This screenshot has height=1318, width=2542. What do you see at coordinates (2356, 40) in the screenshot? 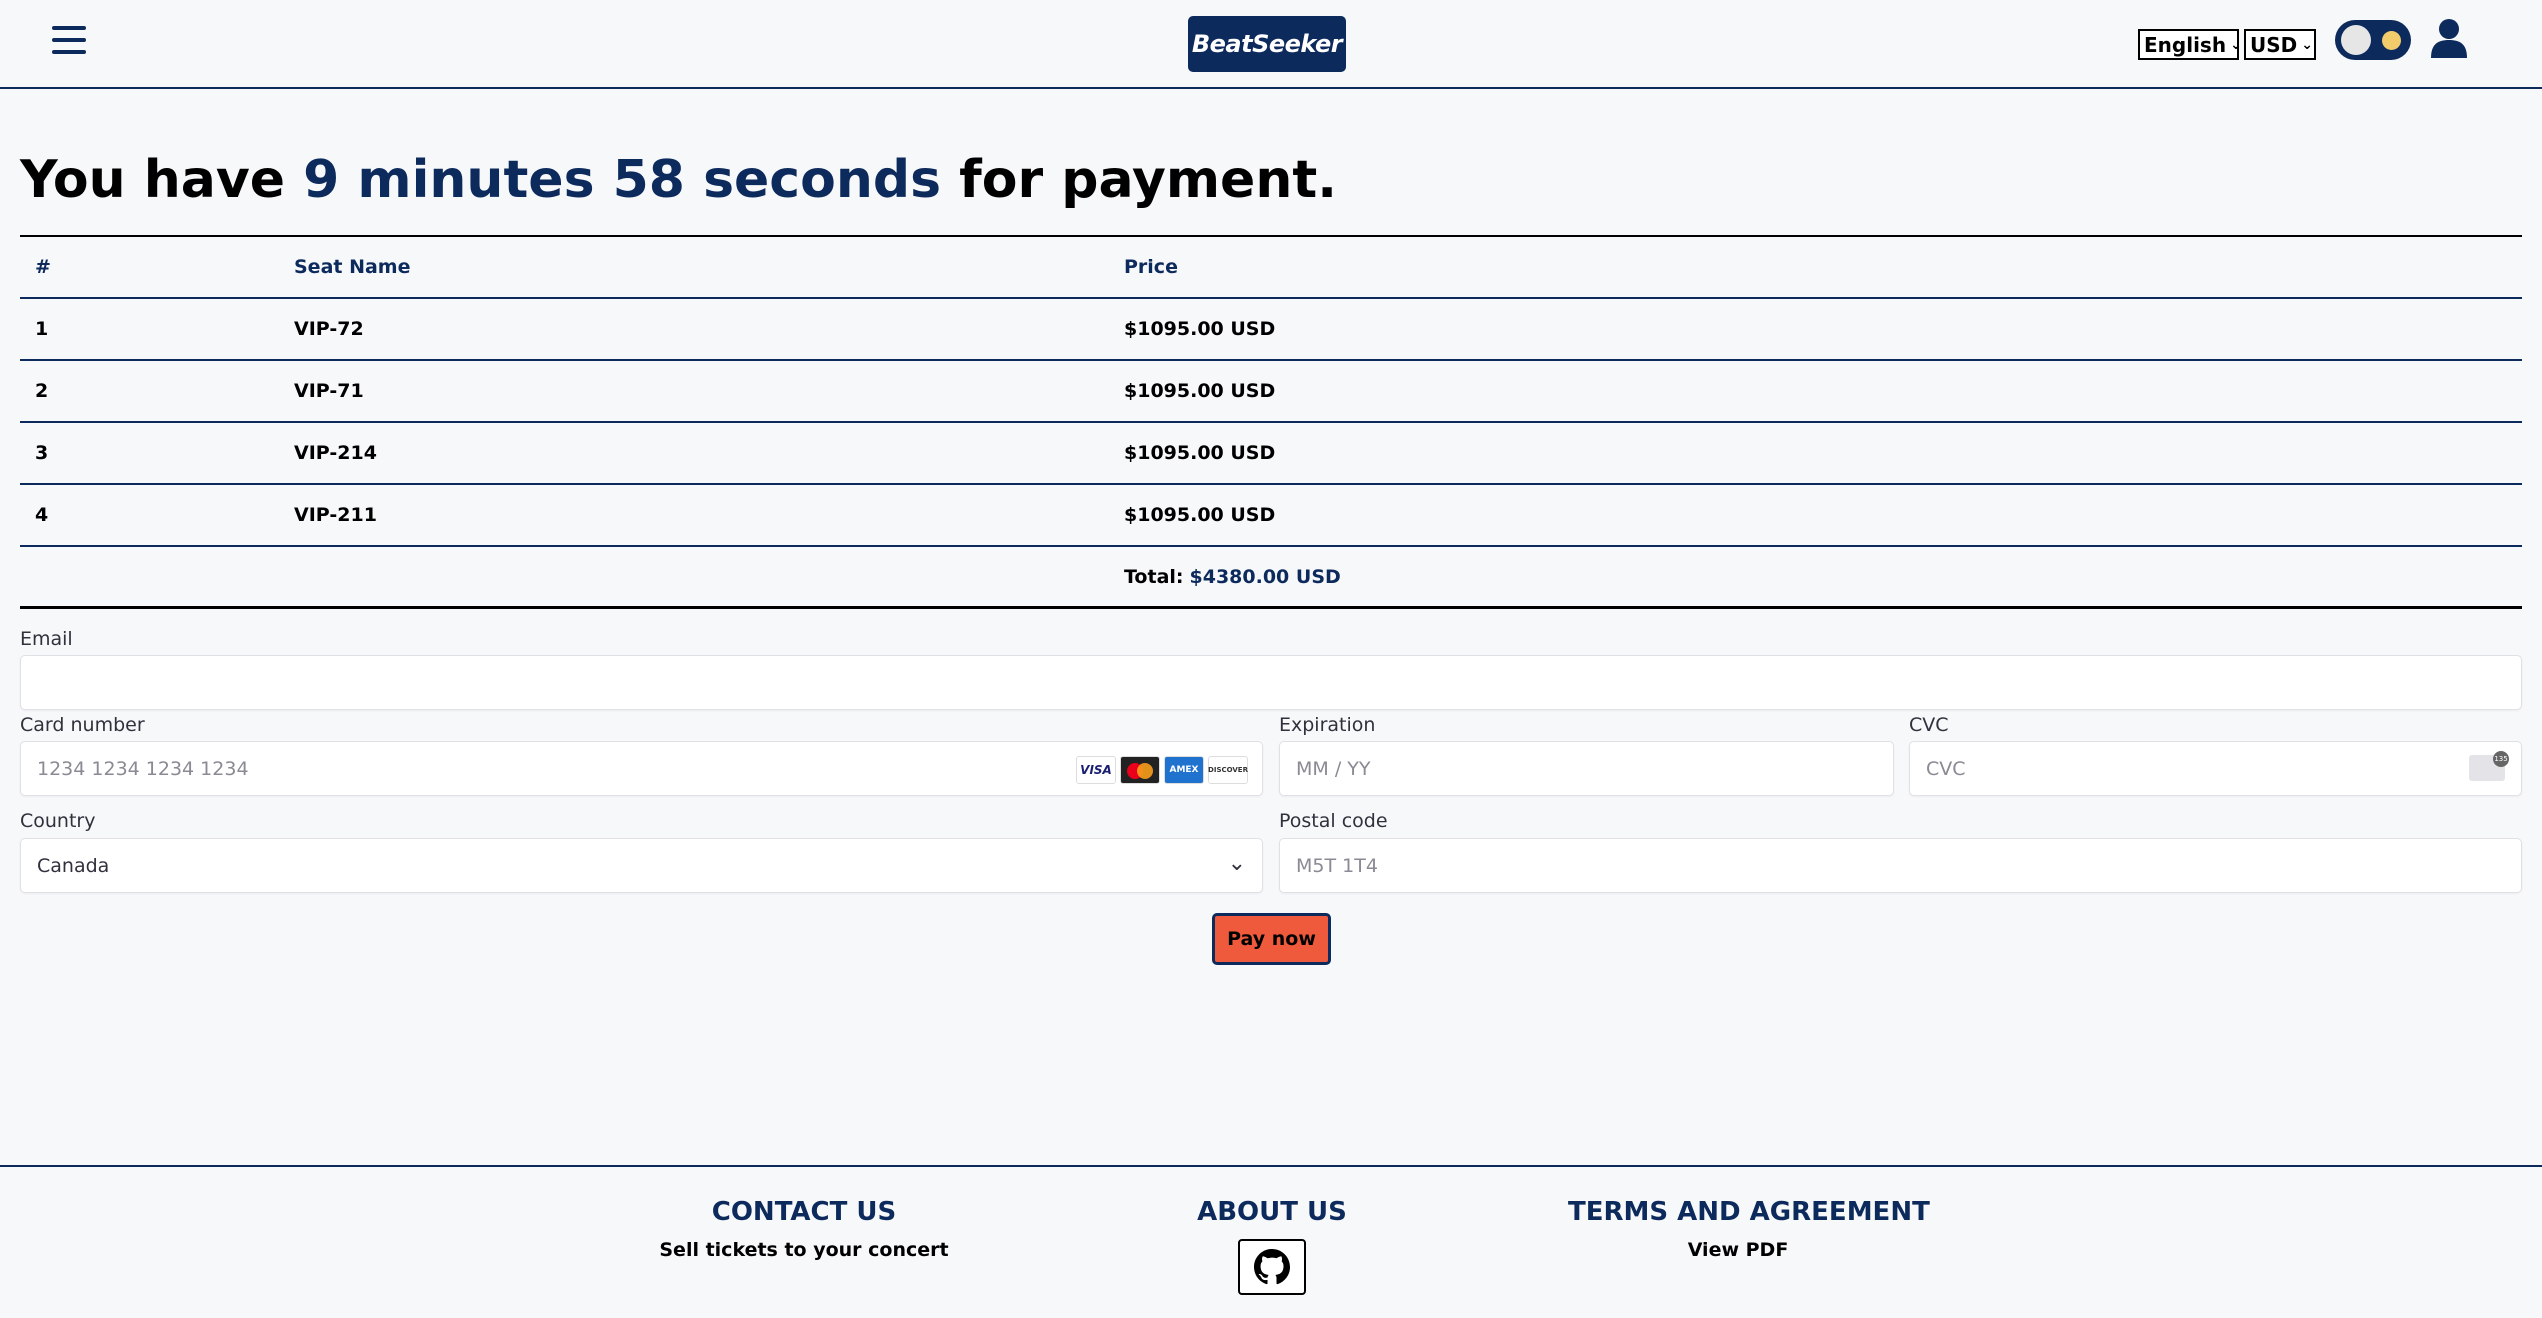
I see `toggle-knob` at bounding box center [2356, 40].